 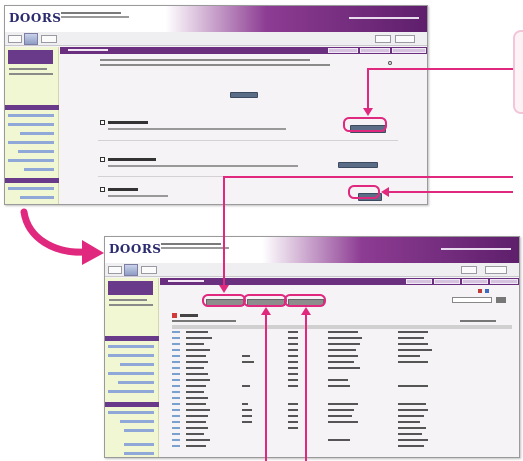 What do you see at coordinates (472, 300) in the screenshot?
I see `filter-select` at bounding box center [472, 300].